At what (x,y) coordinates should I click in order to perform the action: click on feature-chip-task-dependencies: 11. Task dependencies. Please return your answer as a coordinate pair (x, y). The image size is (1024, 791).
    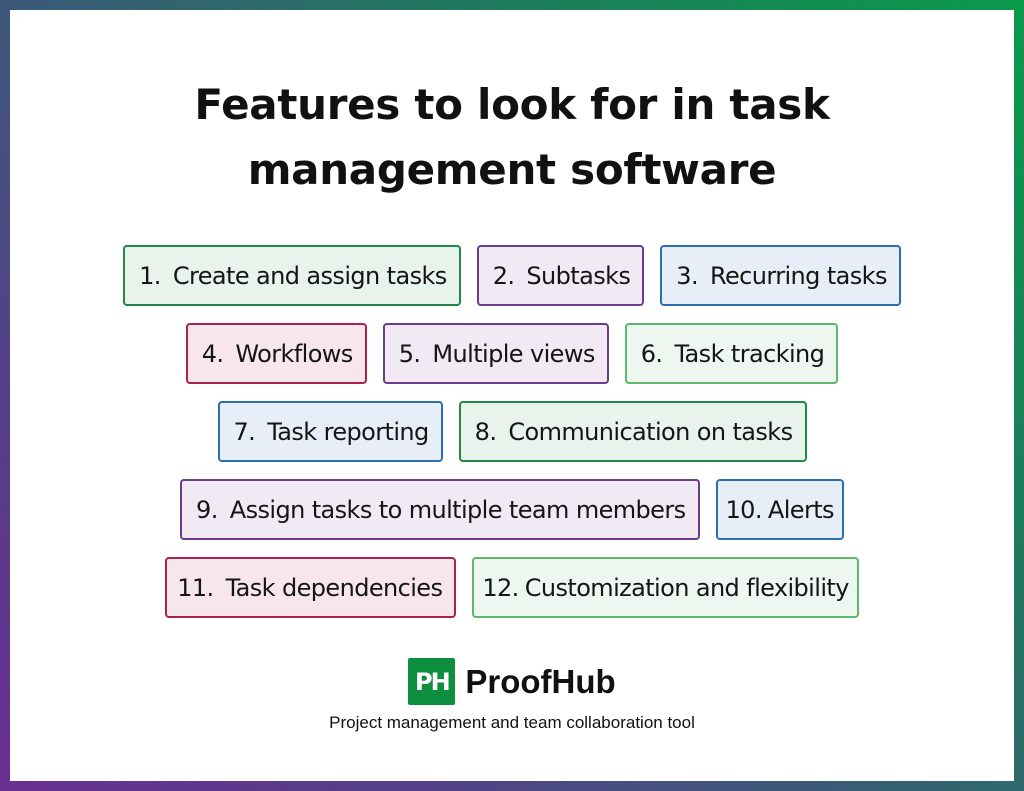
    Looking at the image, I should click on (311, 587).